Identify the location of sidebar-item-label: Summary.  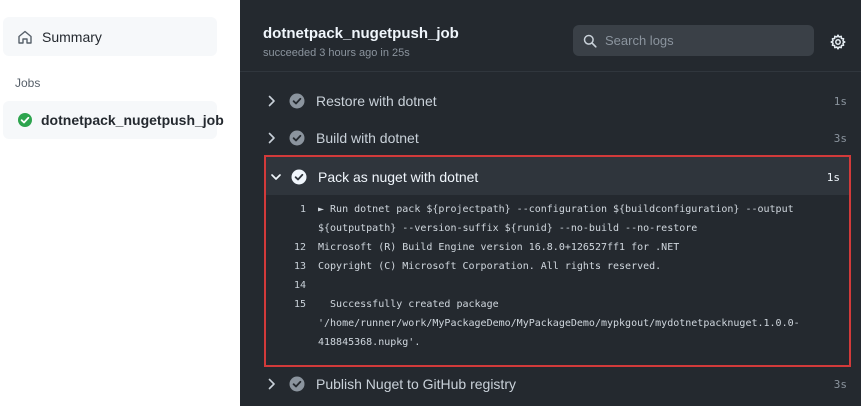
(72, 36).